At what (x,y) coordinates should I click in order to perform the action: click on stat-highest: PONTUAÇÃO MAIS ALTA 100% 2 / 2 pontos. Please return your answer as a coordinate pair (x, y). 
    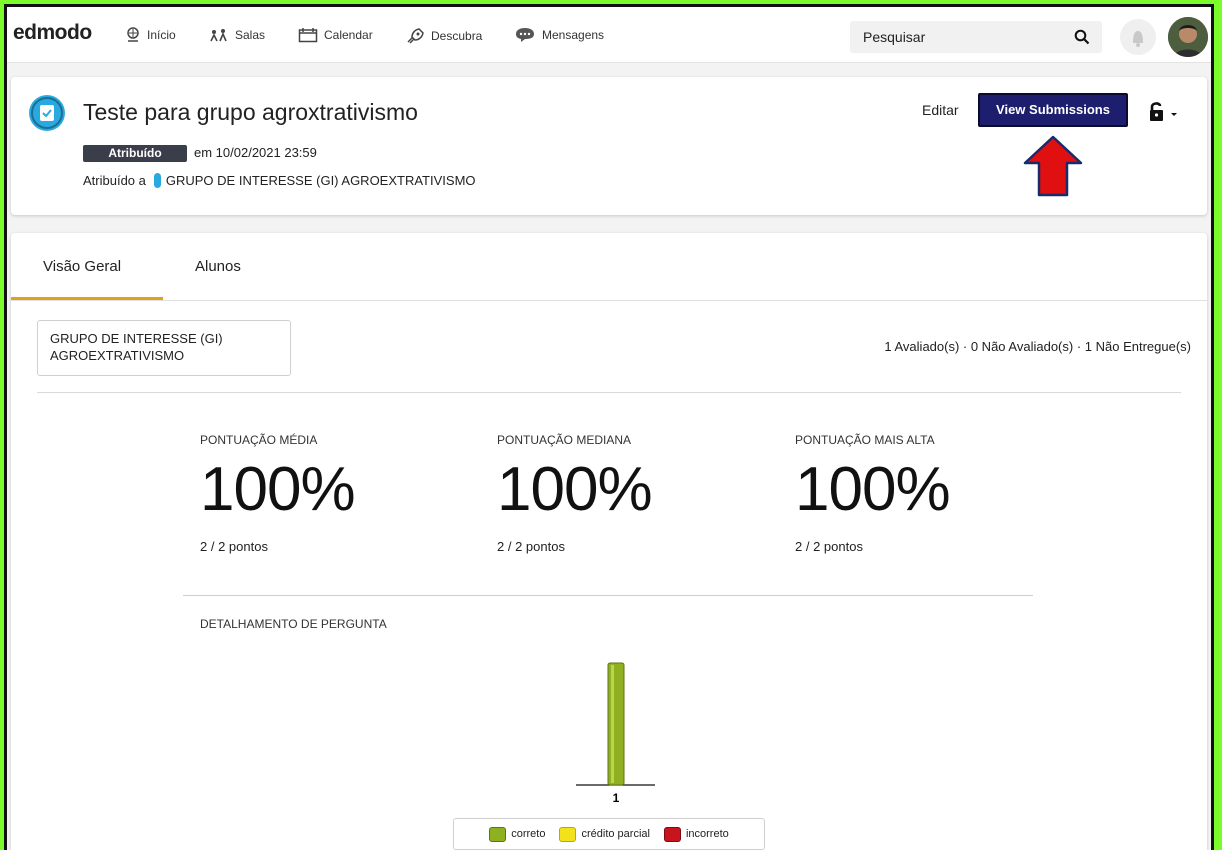
    Looking at the image, I should click on (925, 493).